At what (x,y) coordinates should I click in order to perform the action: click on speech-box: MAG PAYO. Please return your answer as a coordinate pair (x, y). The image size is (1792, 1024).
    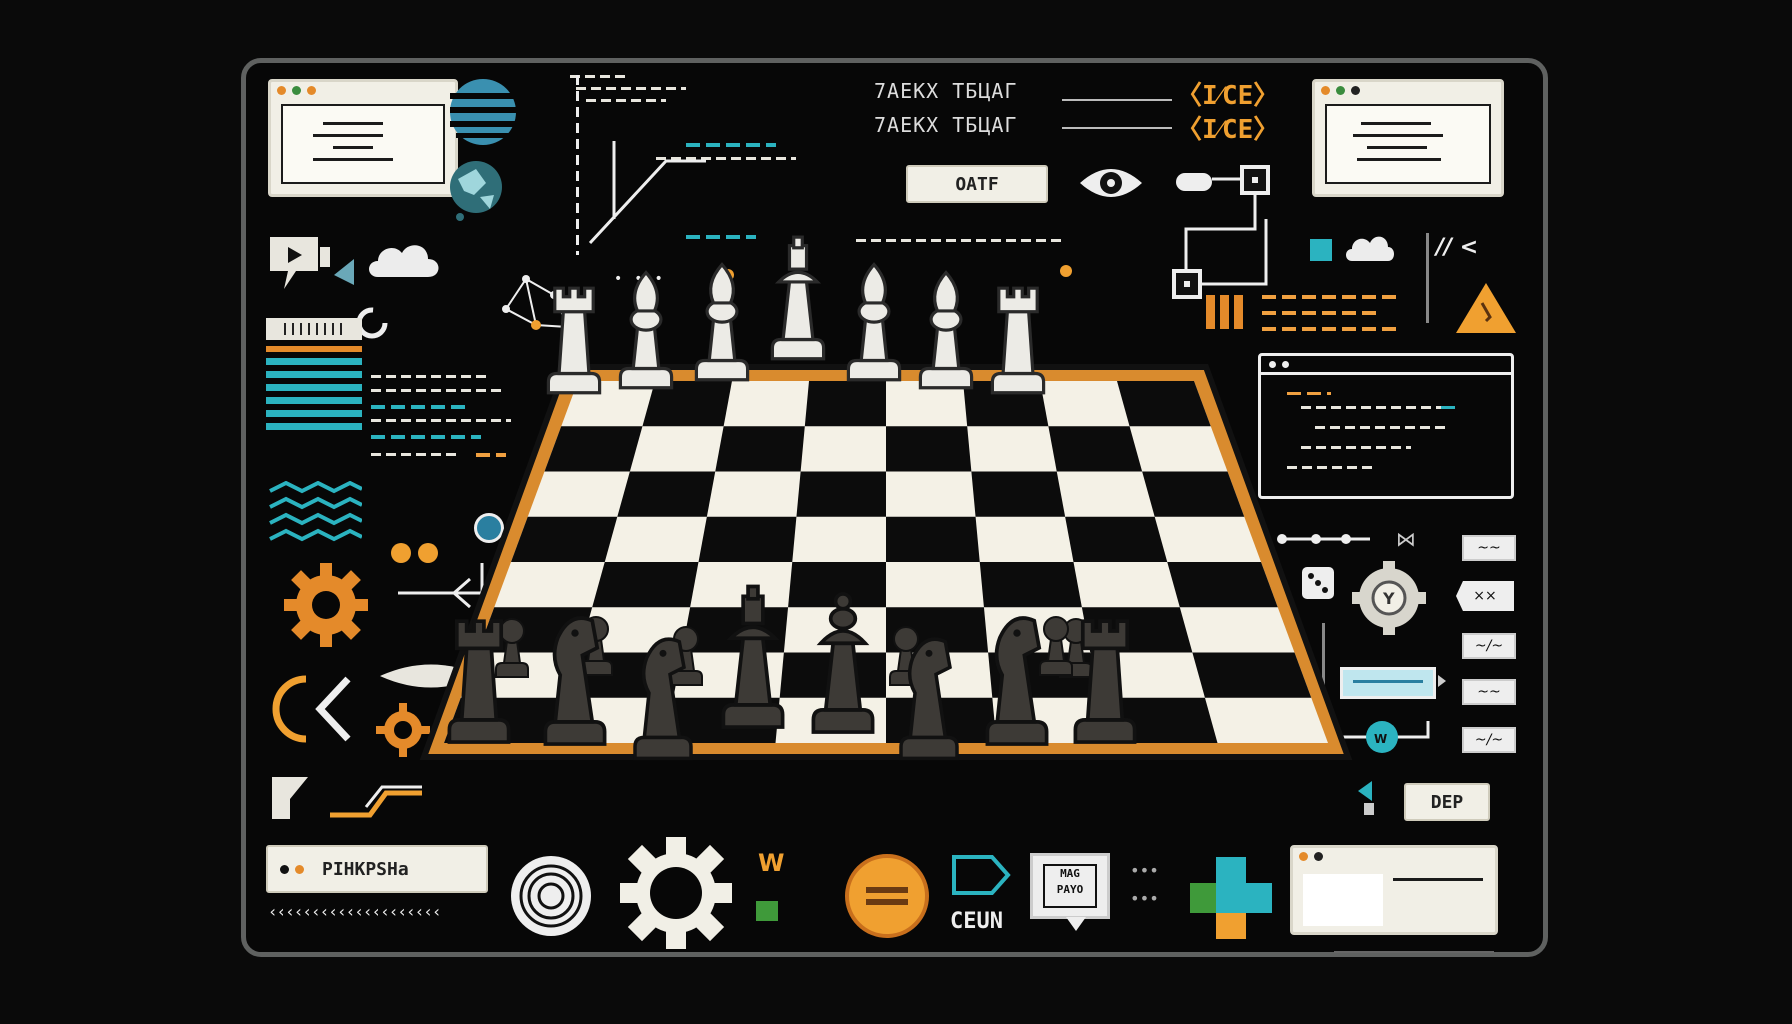
    Looking at the image, I should click on (1070, 886).